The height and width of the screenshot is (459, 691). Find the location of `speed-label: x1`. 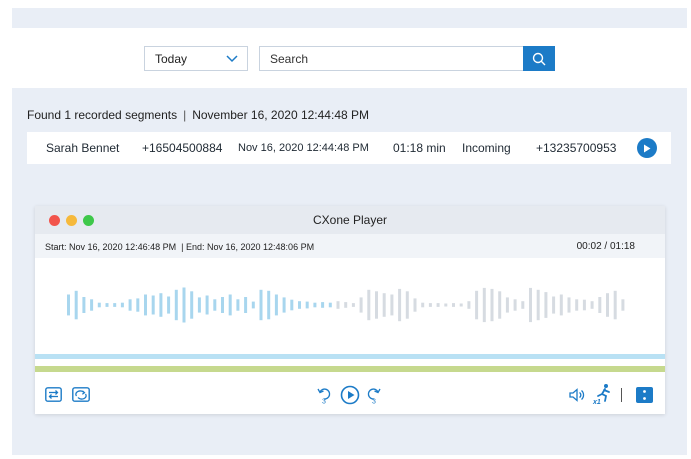

speed-label: x1 is located at coordinates (596, 402).